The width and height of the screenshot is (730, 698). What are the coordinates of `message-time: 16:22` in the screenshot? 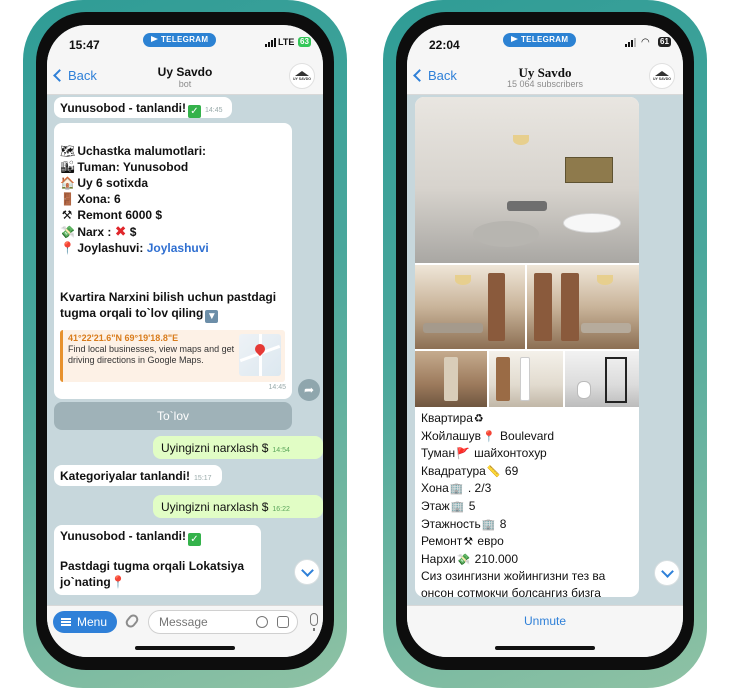 It's located at (281, 509).